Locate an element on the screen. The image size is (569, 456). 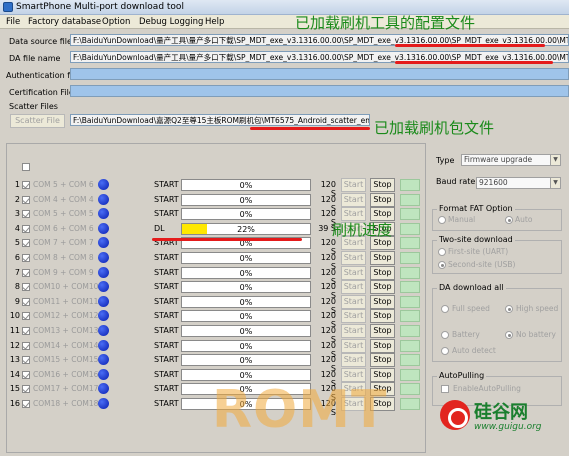
port-com-label: COM10 + COM10 is located at coordinates (66, 287).